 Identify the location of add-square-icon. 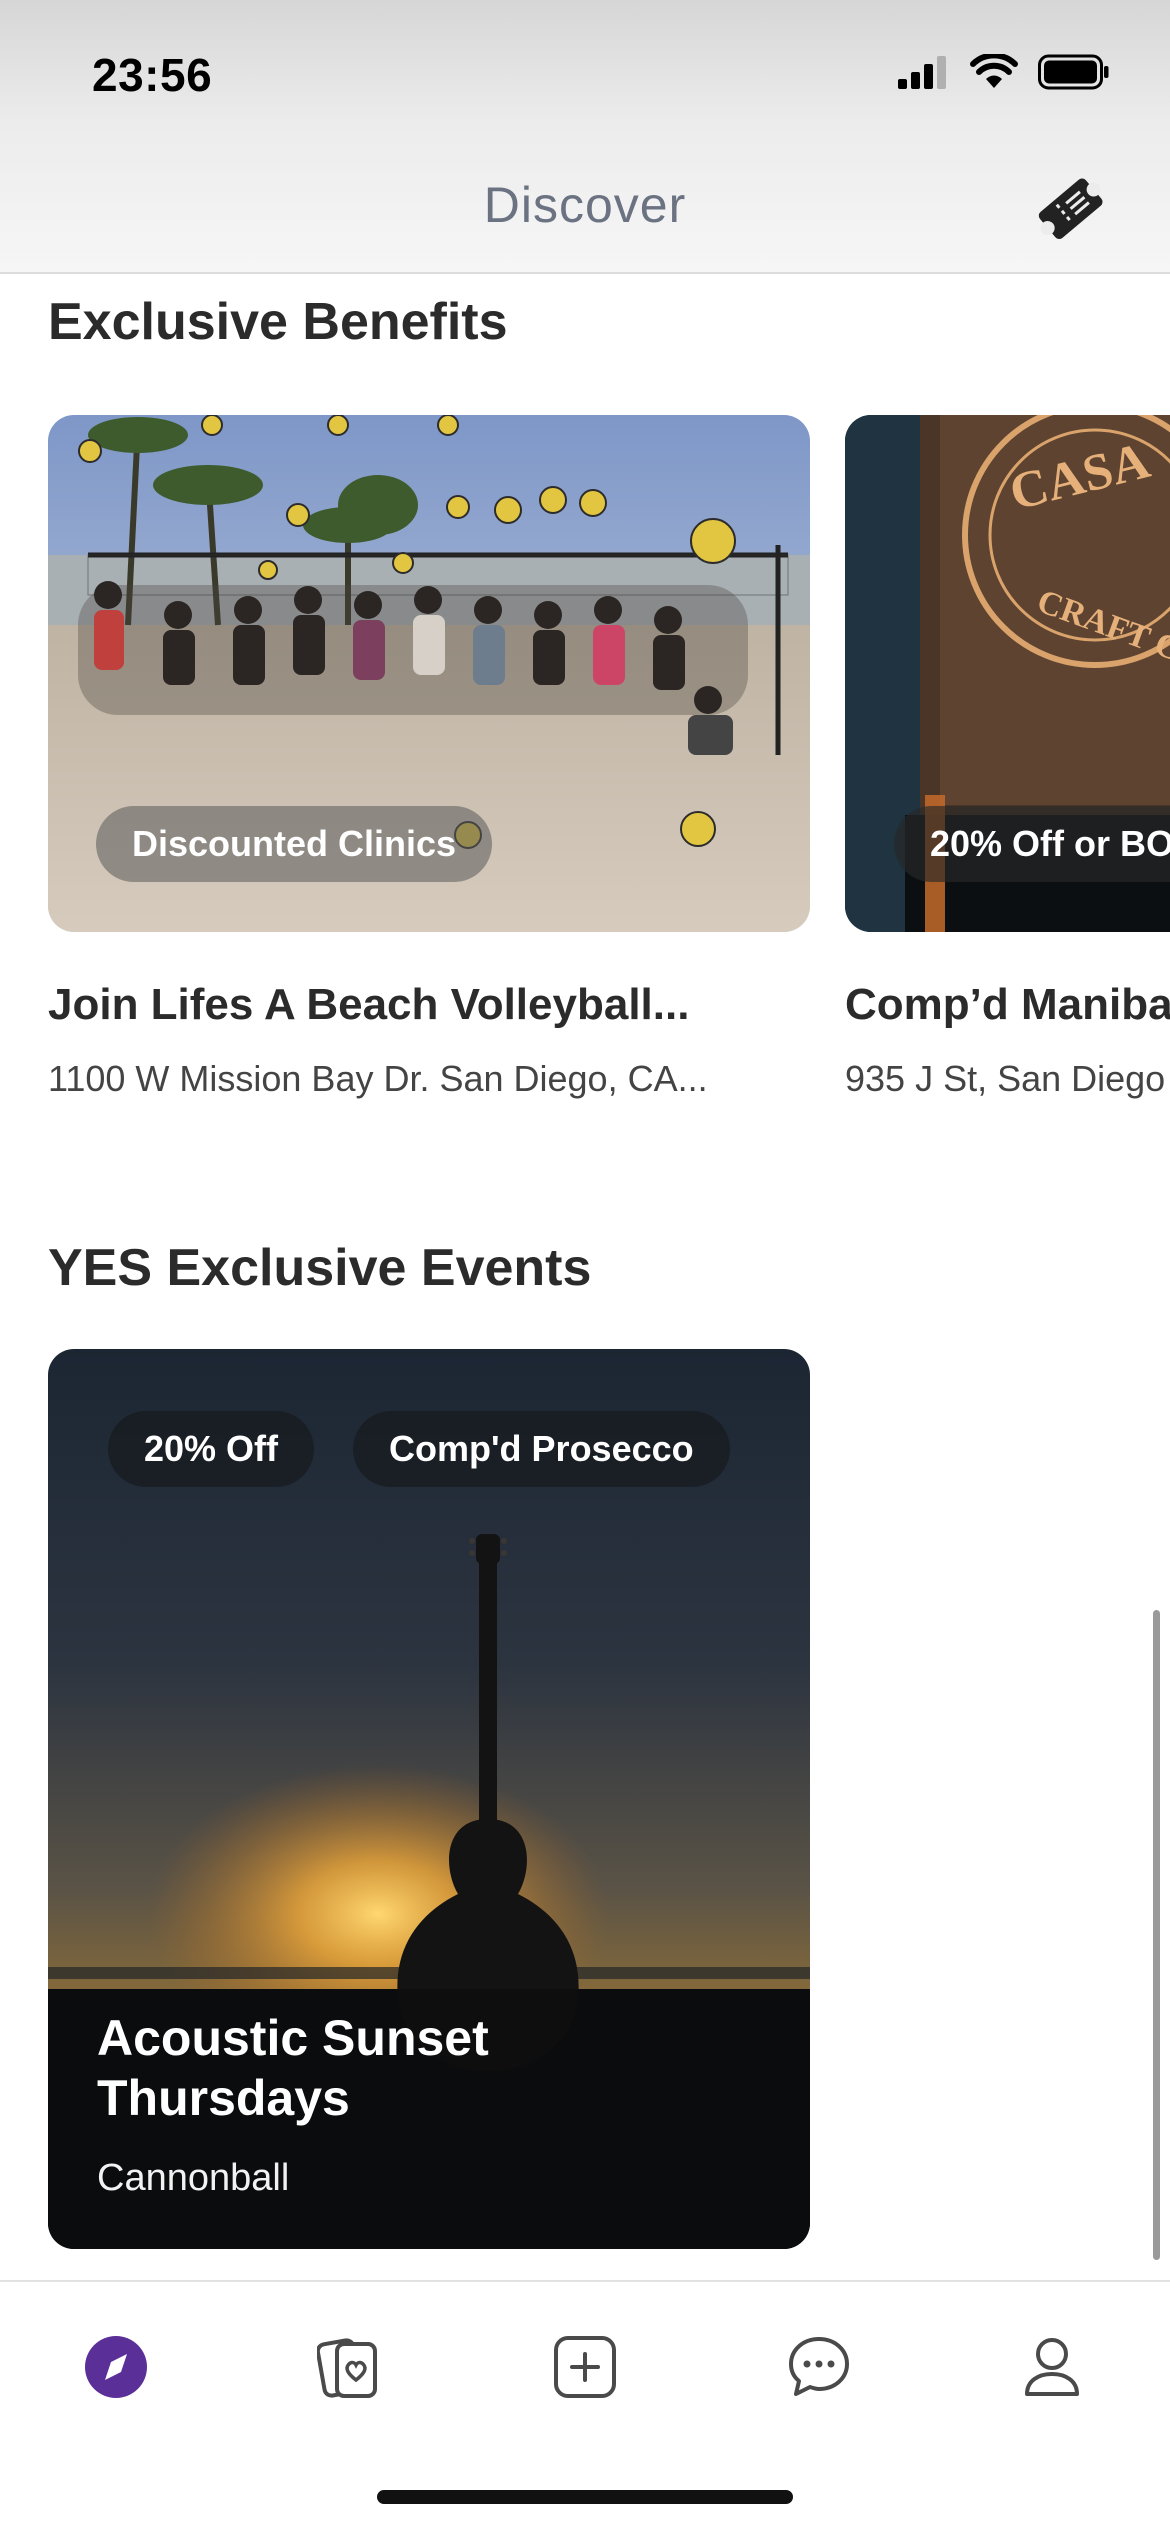
(585, 2367).